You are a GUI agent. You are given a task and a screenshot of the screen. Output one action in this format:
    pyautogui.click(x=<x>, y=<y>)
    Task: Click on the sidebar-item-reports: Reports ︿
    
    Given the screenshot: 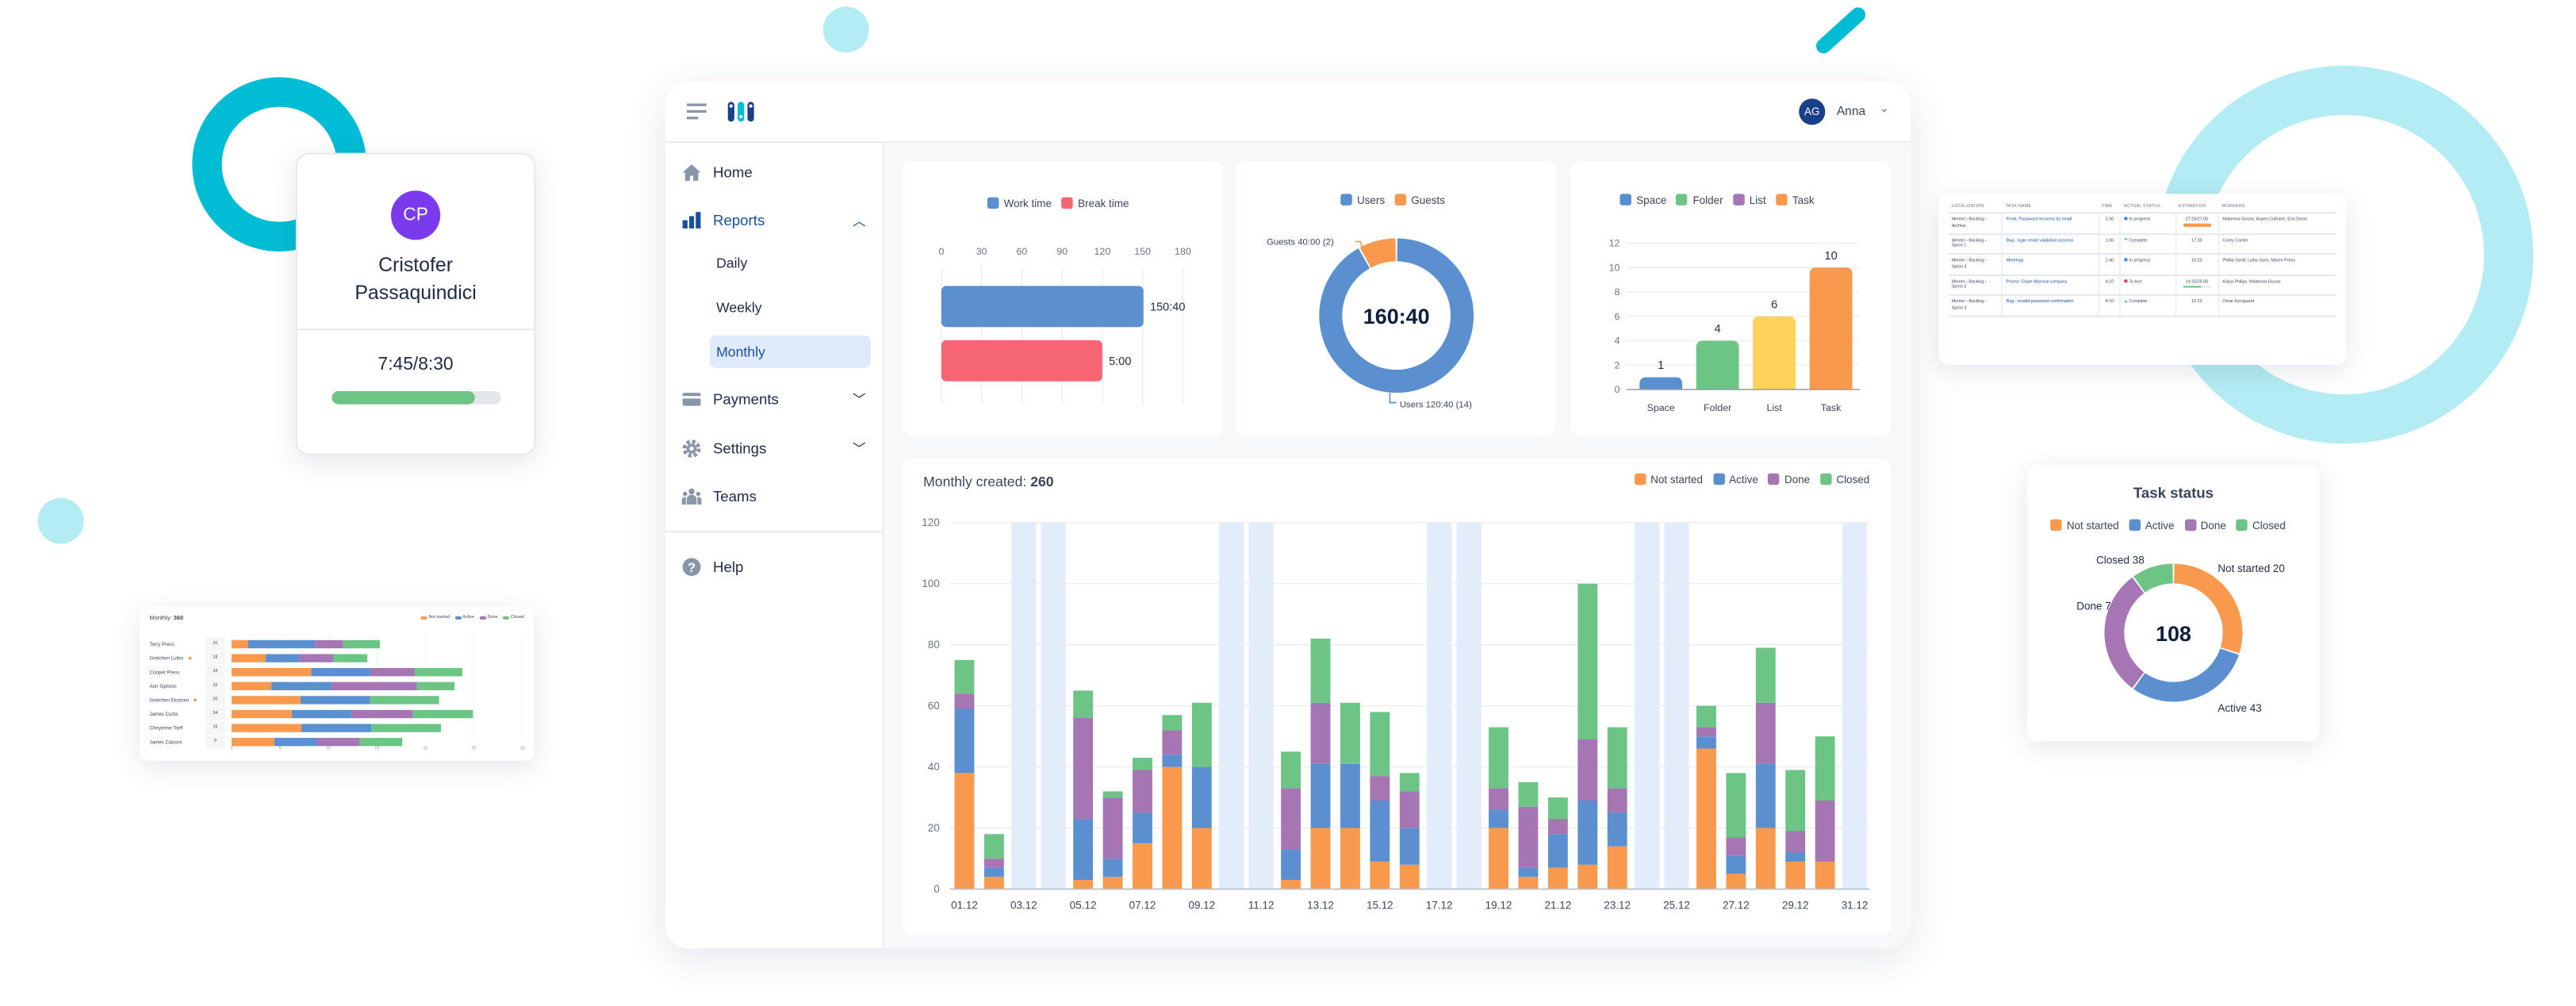 What is the action you would take?
    pyautogui.click(x=774, y=220)
    